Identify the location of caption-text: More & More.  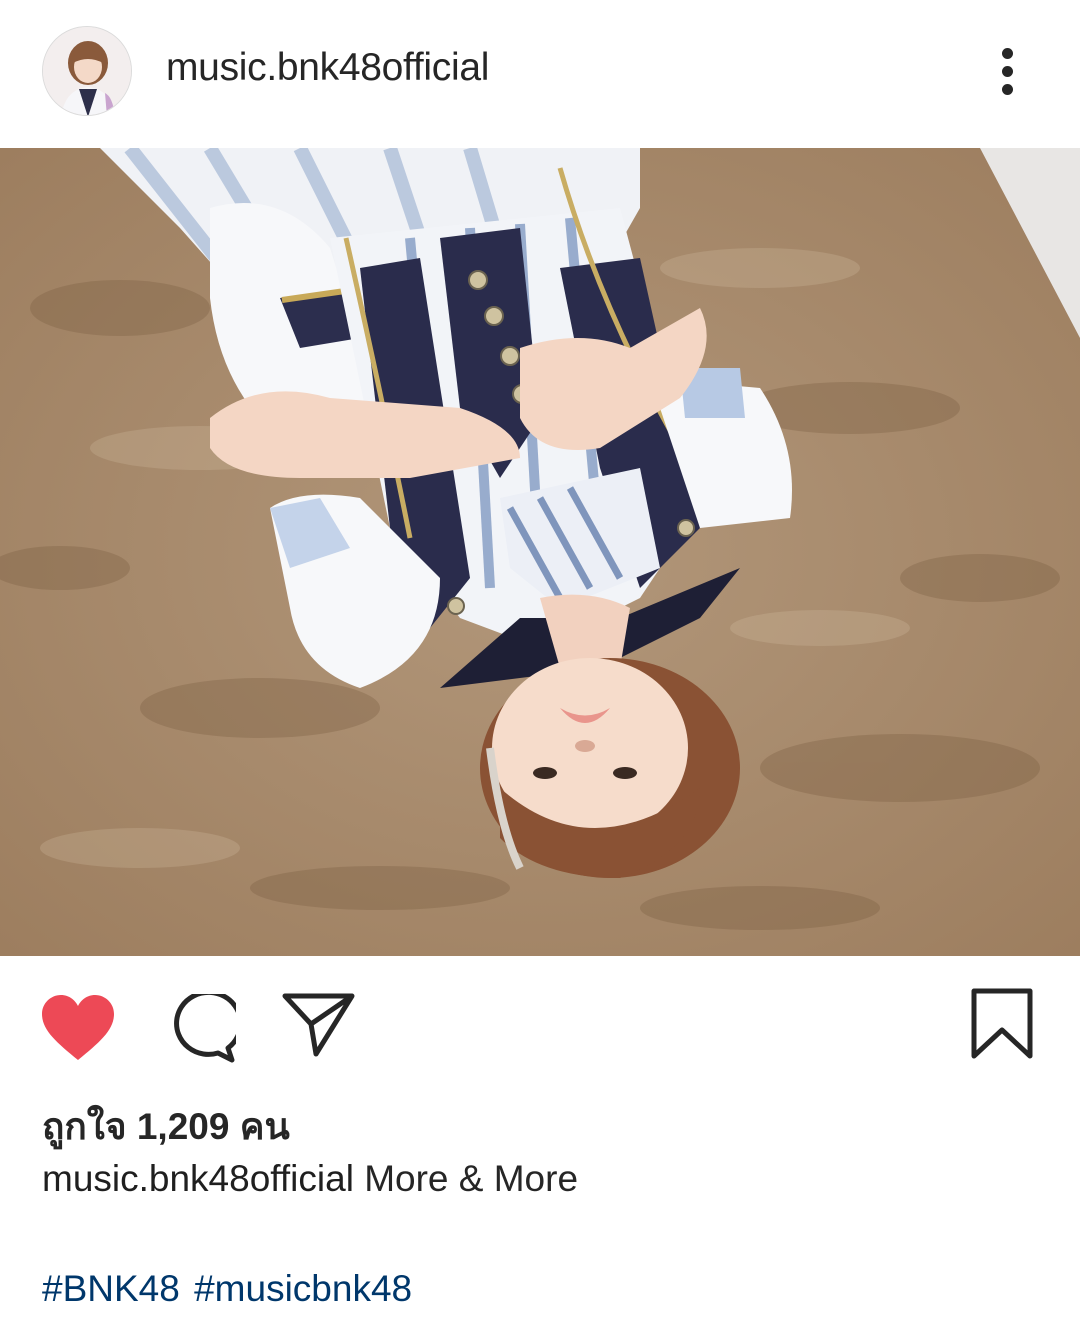
(471, 1178).